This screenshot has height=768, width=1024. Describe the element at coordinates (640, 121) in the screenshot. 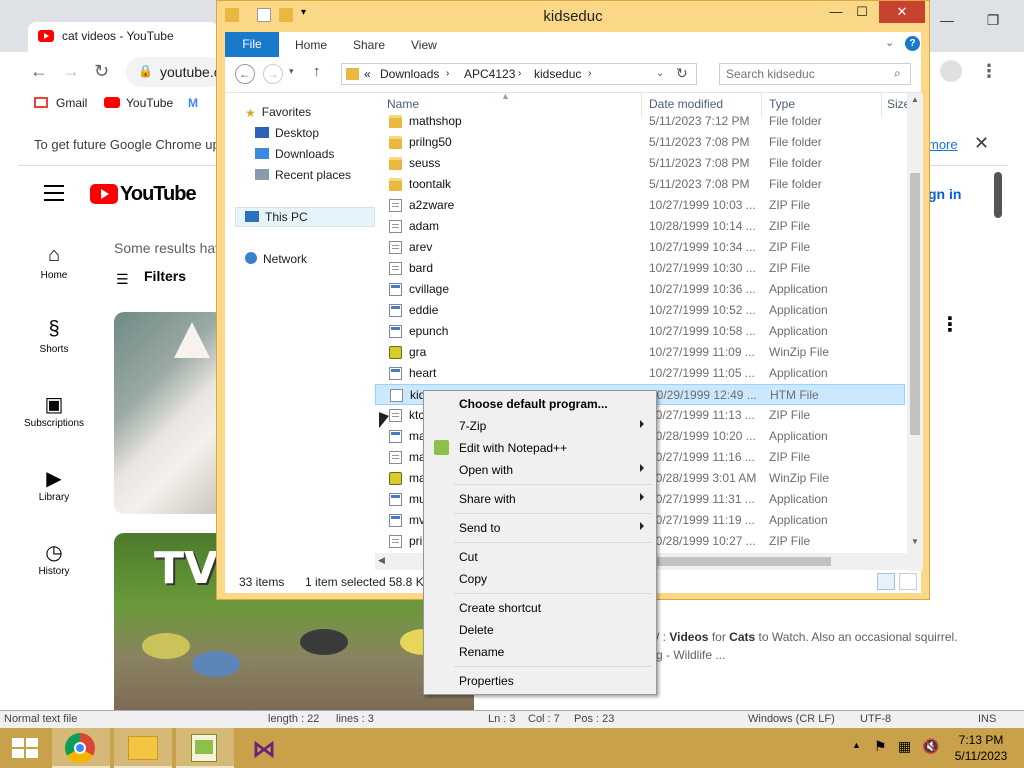

I see `file-row: mathshop 5/11/2023 7:12 PM File folder` at that location.